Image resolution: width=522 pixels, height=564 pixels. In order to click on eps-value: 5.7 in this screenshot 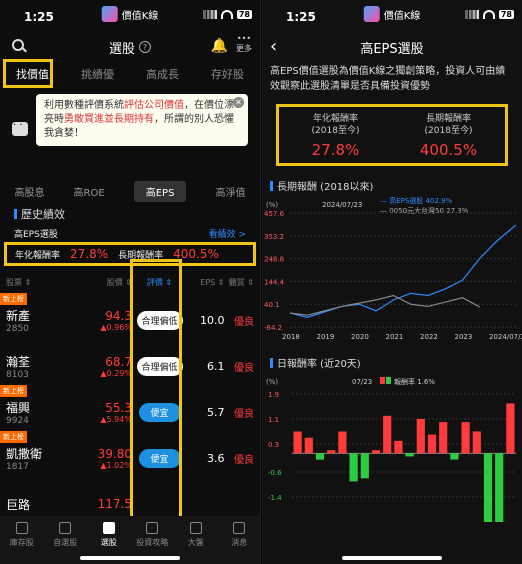, I will do `click(215, 412)`.